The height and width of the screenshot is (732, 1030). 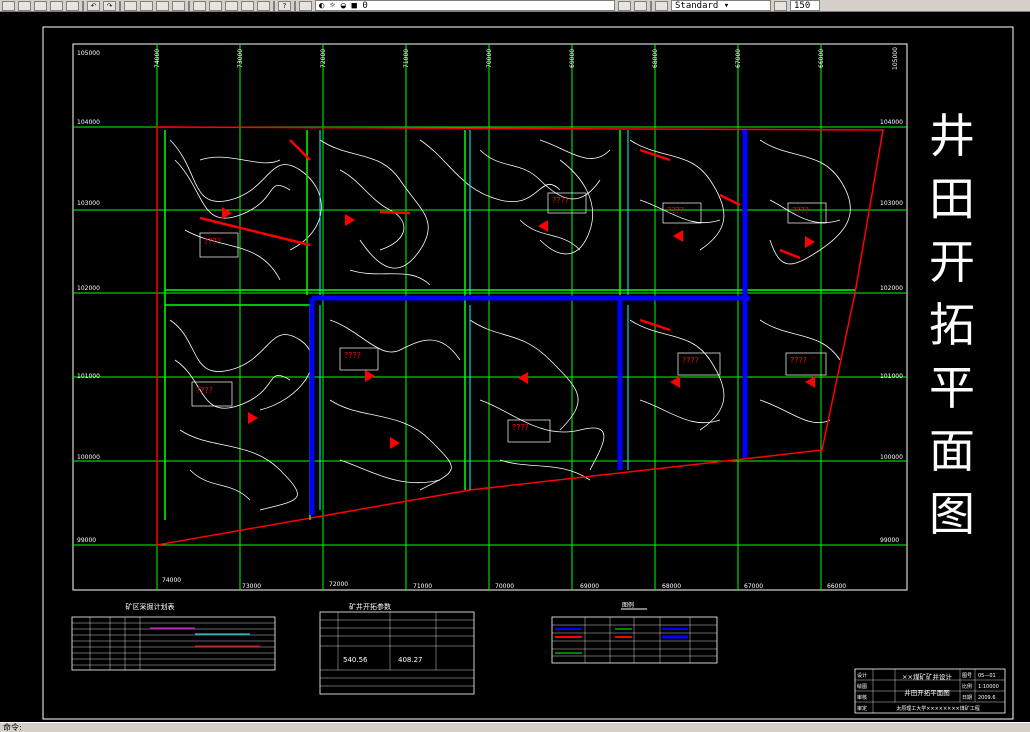 What do you see at coordinates (8, 5) in the screenshot?
I see `new-icon` at bounding box center [8, 5].